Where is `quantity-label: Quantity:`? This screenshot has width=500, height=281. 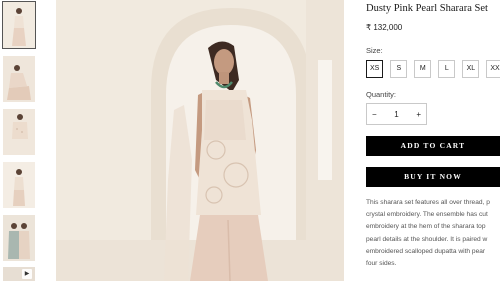
quantity-label: Quantity: is located at coordinates (381, 94).